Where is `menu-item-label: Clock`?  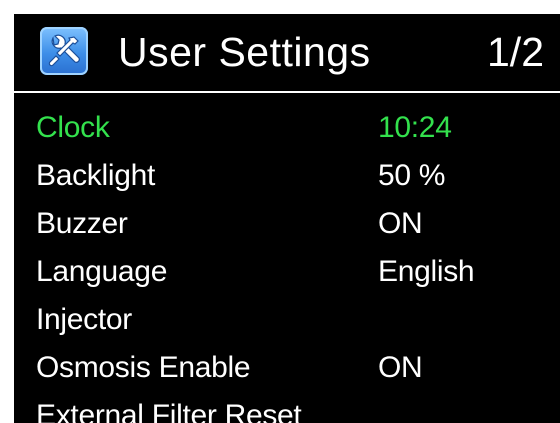 menu-item-label: Clock is located at coordinates (73, 127).